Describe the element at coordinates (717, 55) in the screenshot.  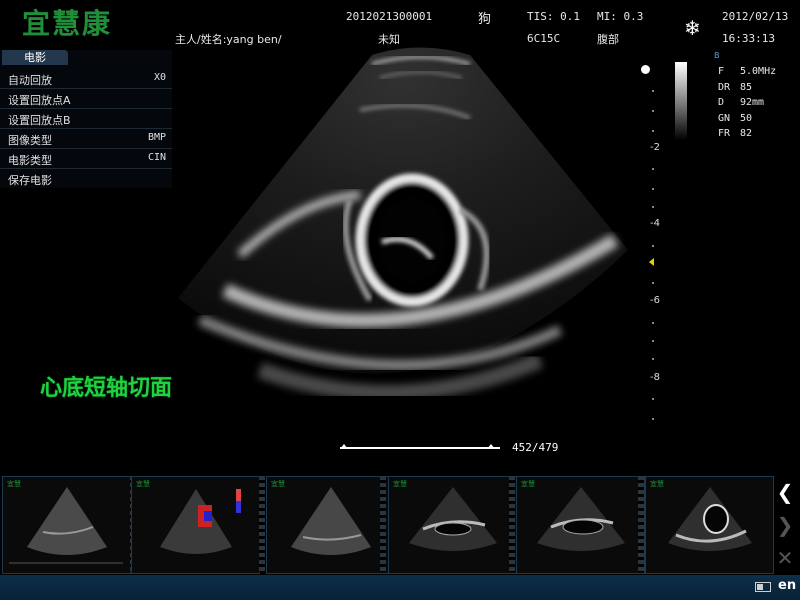
I see `mode-indicator: B` at that location.